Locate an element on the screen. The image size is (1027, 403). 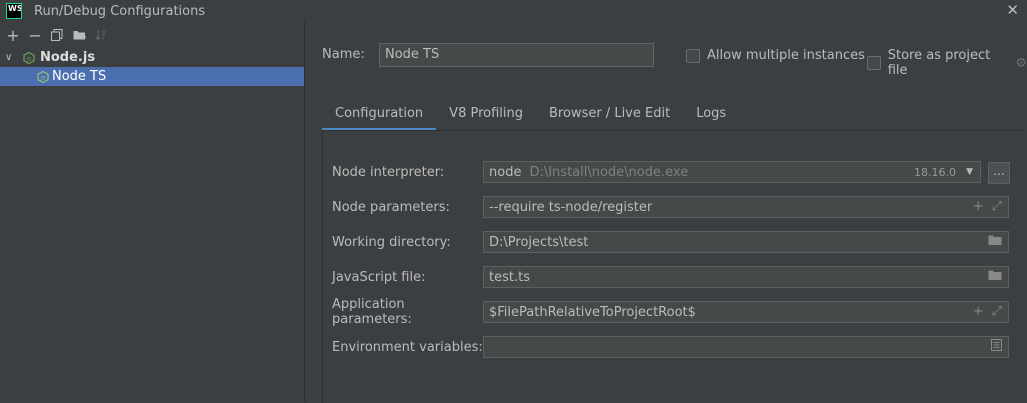
tab-browser-live-edit: Browser / Live Edit is located at coordinates (609, 115).